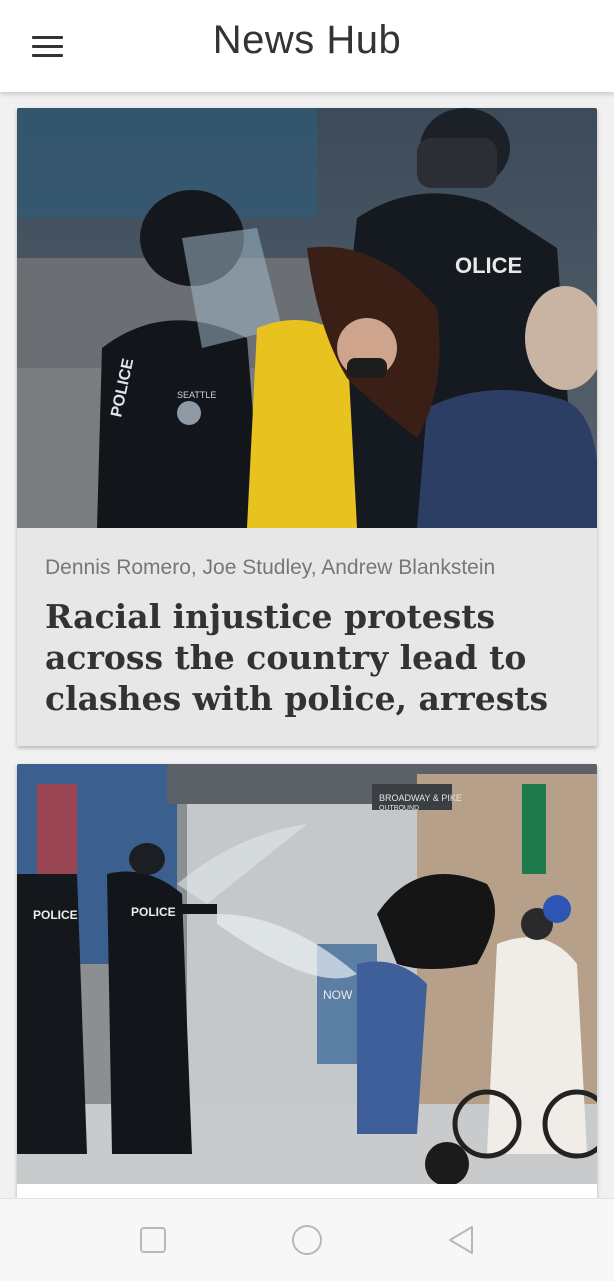 This screenshot has height=1281, width=614. I want to click on svg-text: OUTBOUND, so click(399, 808).